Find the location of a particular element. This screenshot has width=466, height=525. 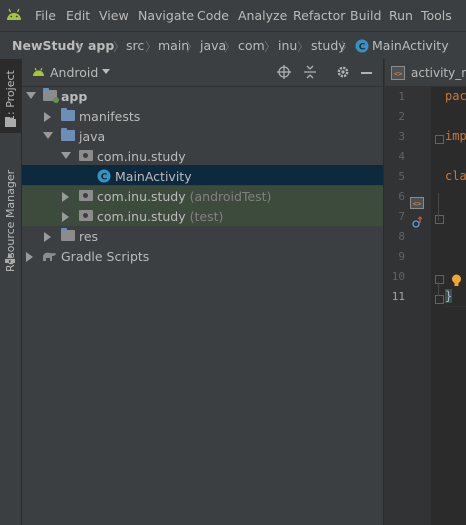

tree-item-manifests: manifests is located at coordinates (202, 116).